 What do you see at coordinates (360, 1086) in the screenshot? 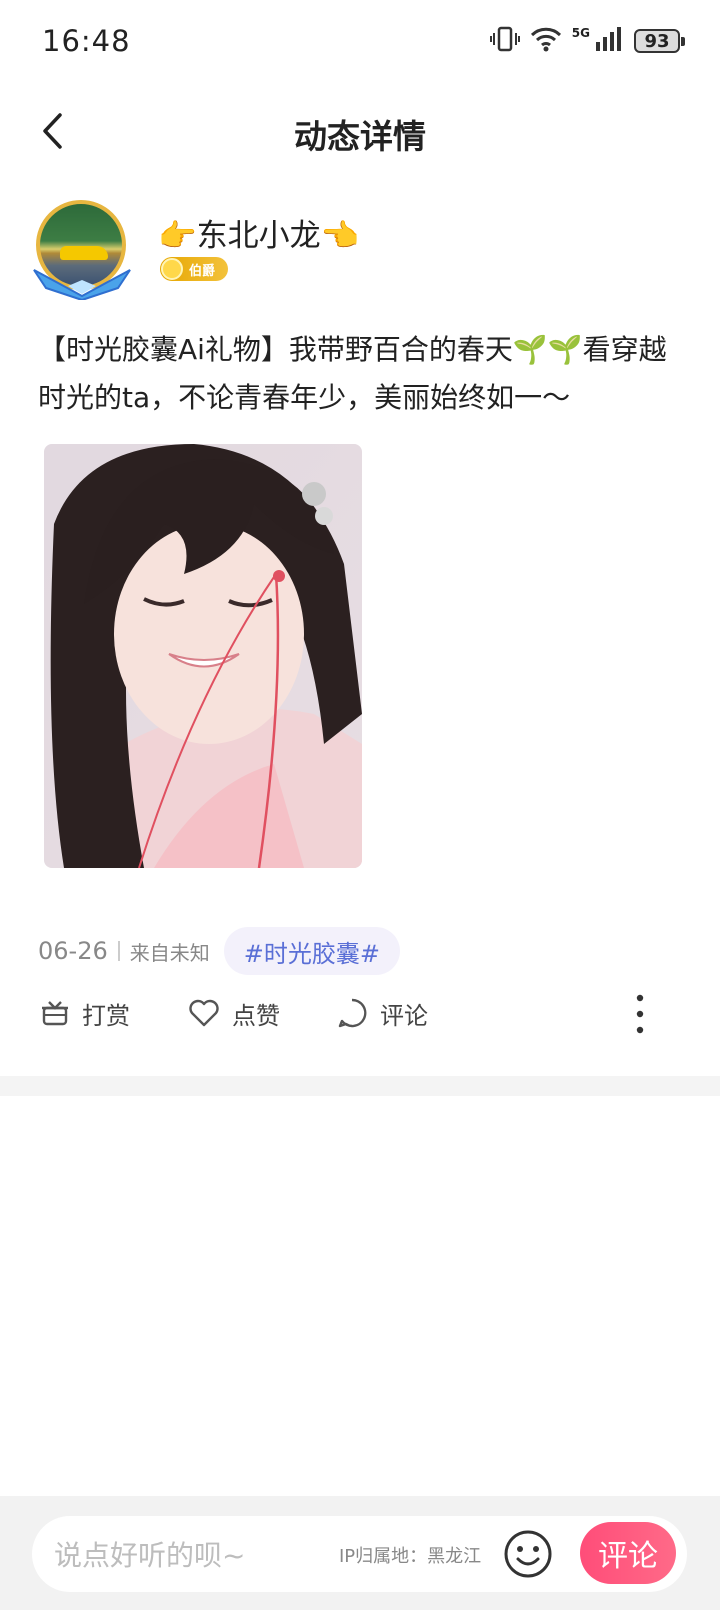
I see `section-divider` at bounding box center [360, 1086].